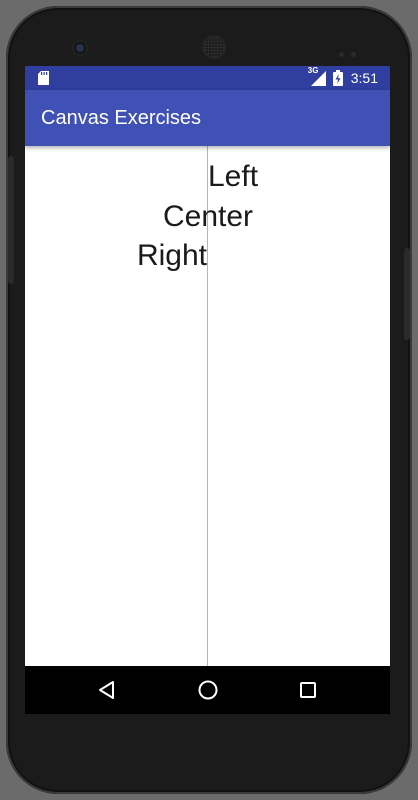 The image size is (418, 800). Describe the element at coordinates (207, 118) in the screenshot. I see `app-bar: Canvas Exercises` at that location.